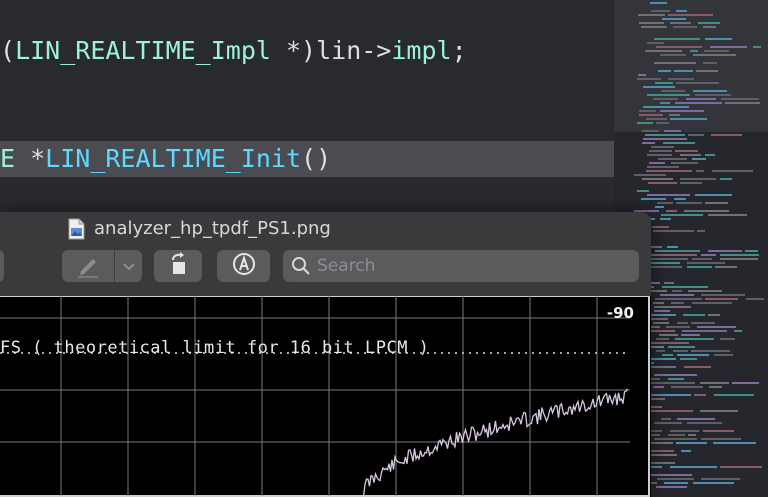  I want to click on code-token: ;, so click(459, 50).